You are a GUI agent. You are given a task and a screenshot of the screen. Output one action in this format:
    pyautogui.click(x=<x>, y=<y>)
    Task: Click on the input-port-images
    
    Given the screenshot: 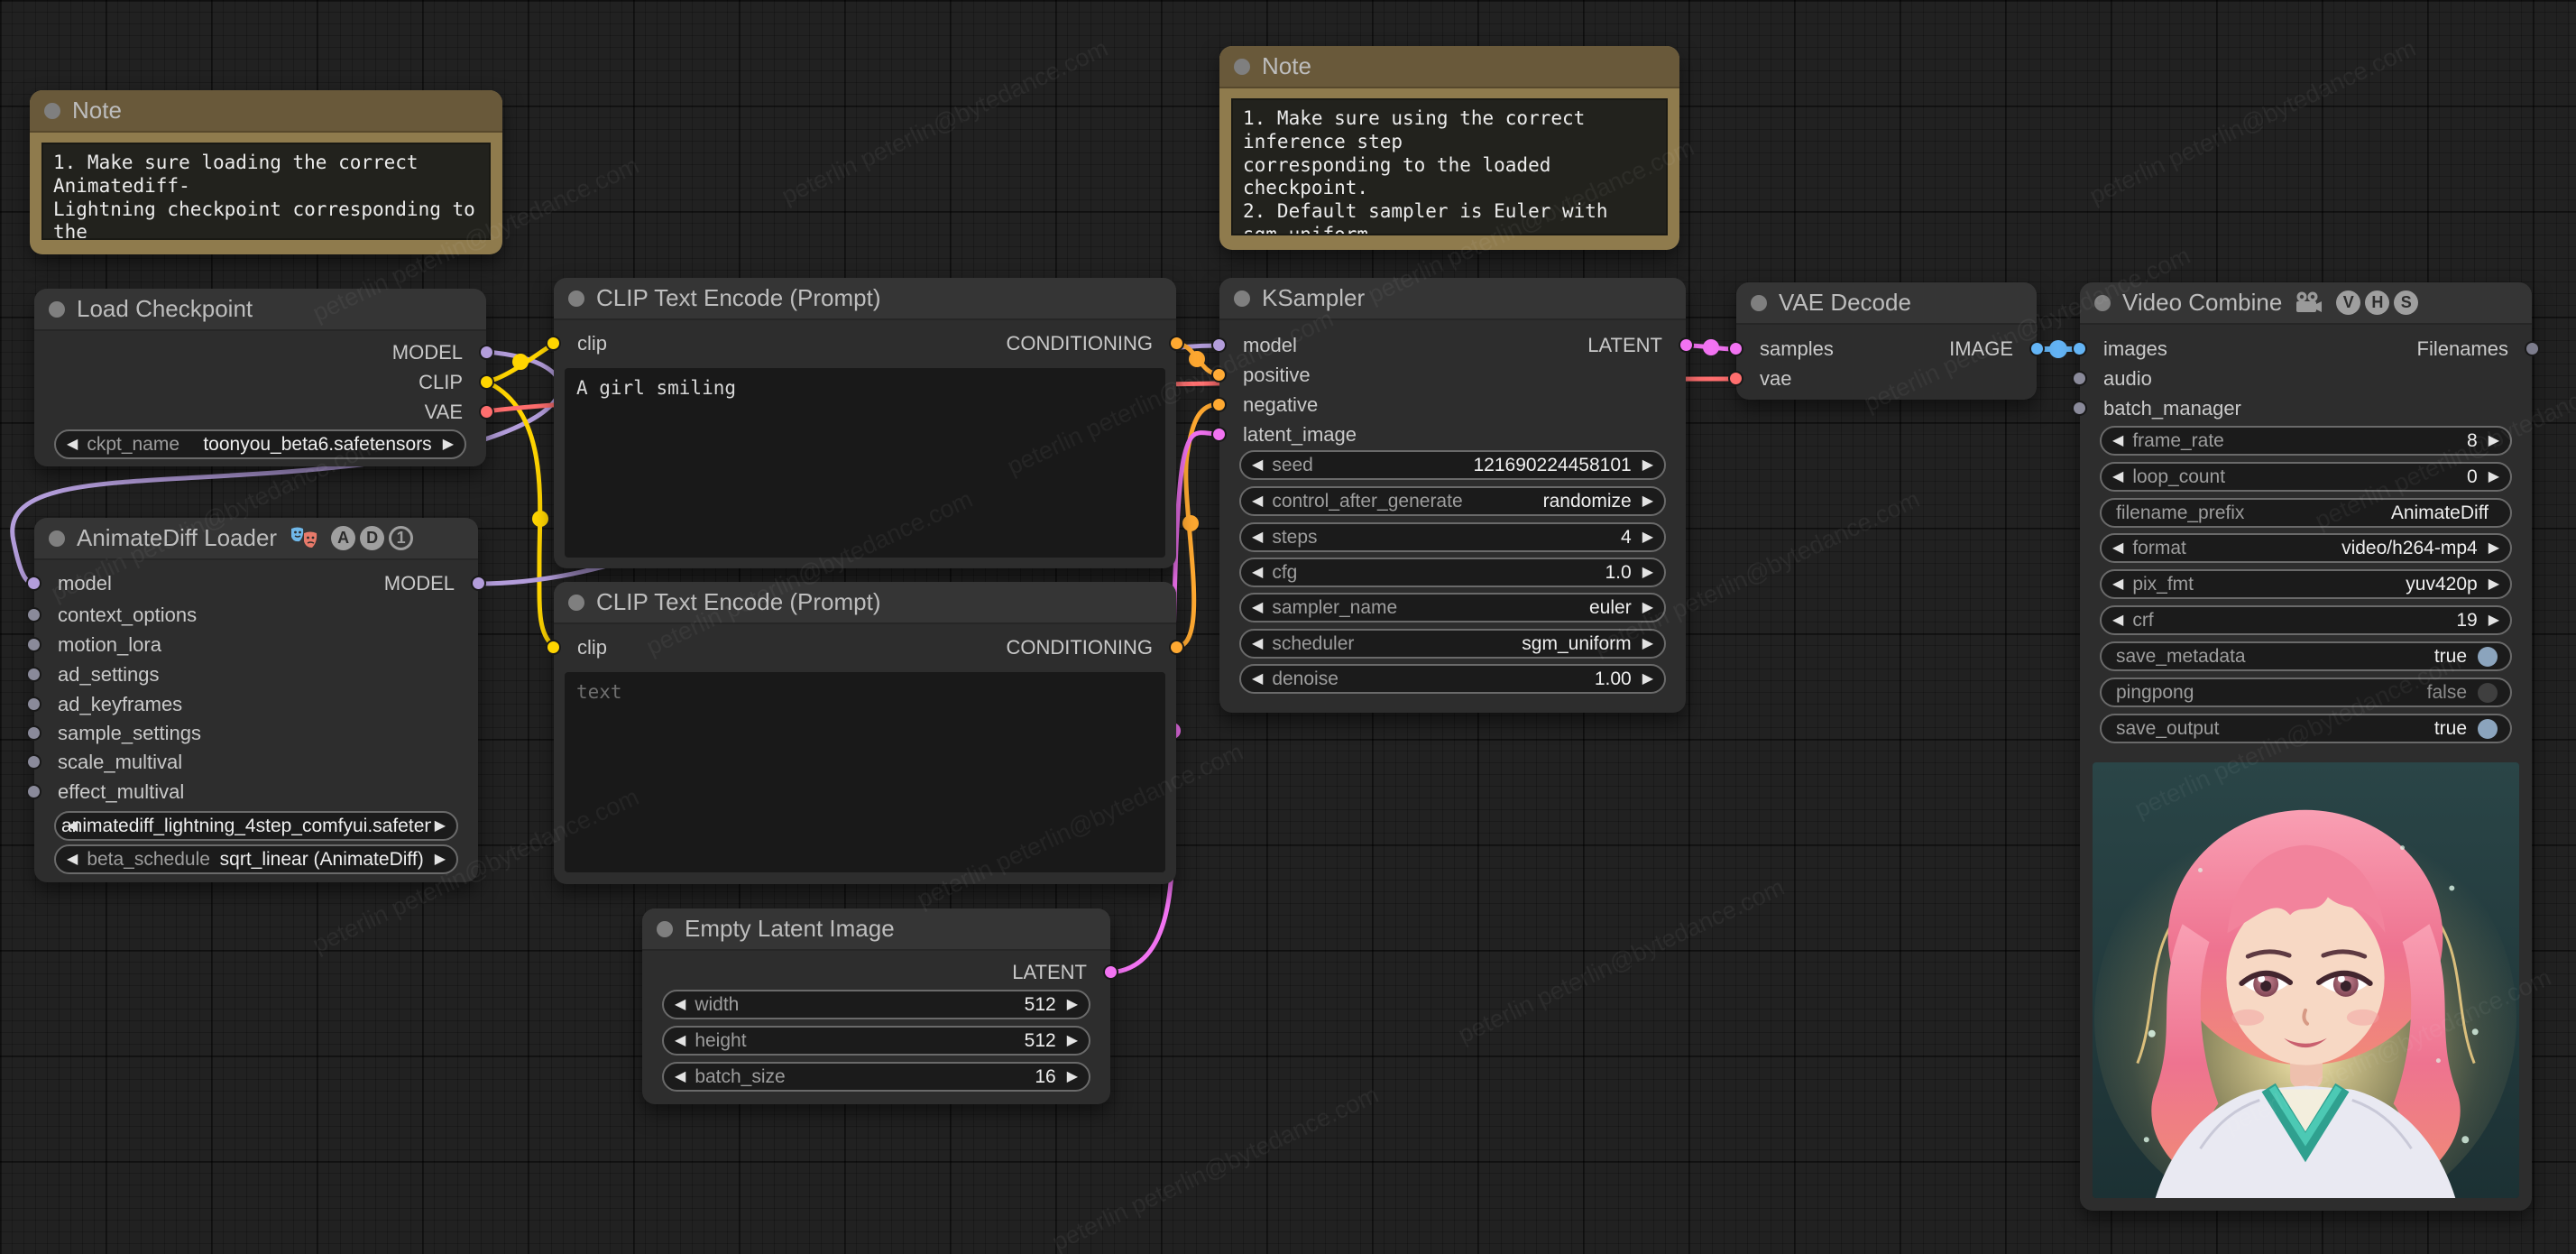 What is the action you would take?
    pyautogui.click(x=2080, y=348)
    